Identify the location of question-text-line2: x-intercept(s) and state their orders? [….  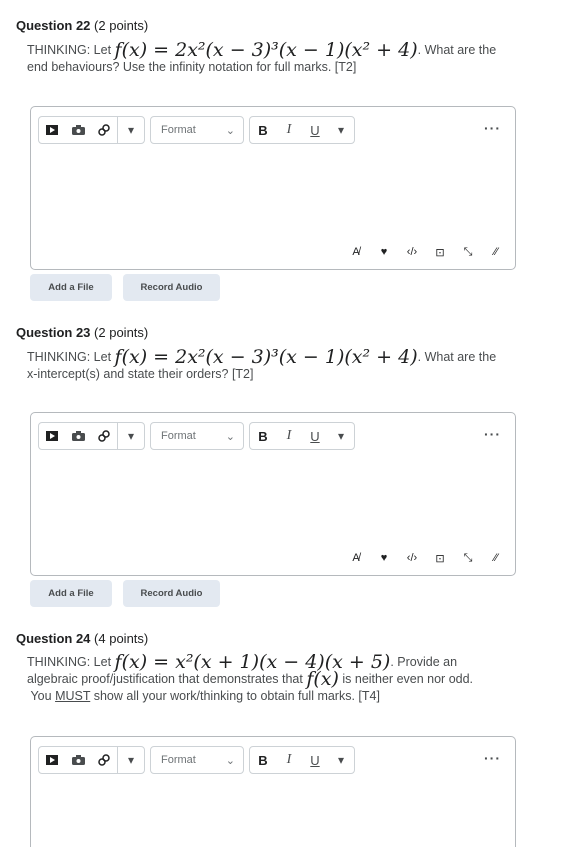
(140, 374).